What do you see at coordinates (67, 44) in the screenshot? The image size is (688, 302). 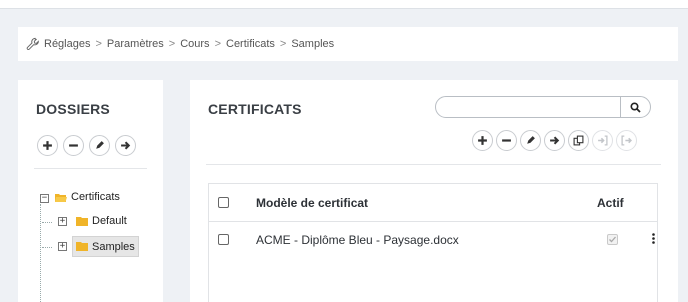 I see `breadcrumb-item-reglages: Réglages` at bounding box center [67, 44].